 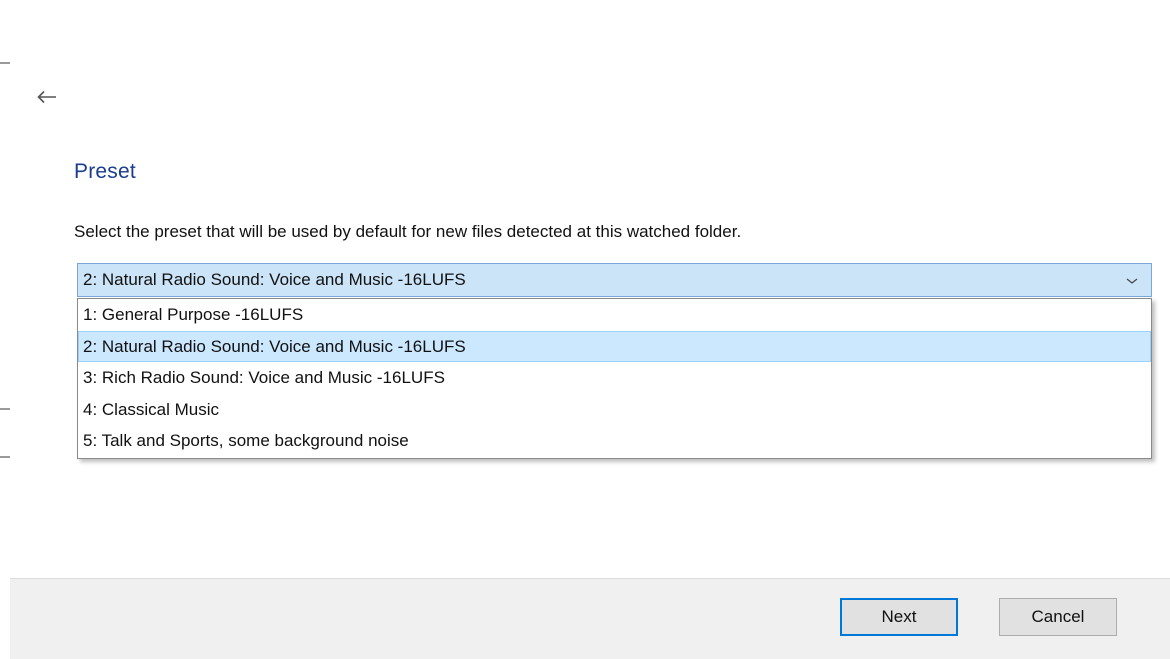 I want to click on page-title: Preset, so click(x=105, y=171).